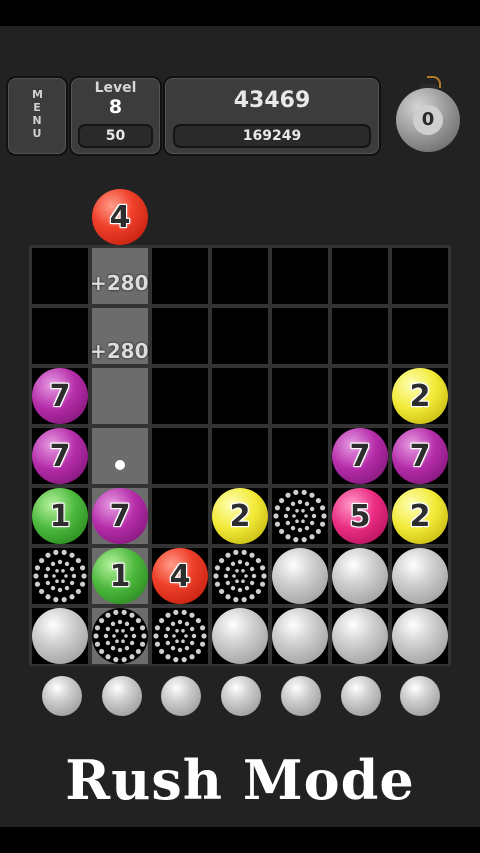  Describe the element at coordinates (120, 465) in the screenshot. I see `spark-effect` at that location.